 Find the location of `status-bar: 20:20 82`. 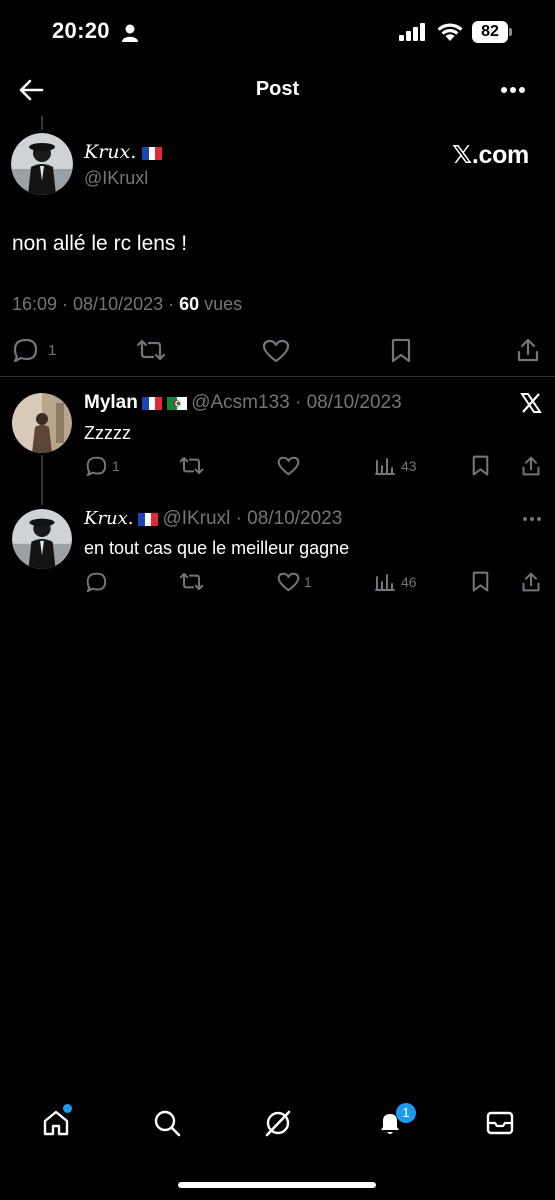

status-bar: 20:20 82 is located at coordinates (277, 32).